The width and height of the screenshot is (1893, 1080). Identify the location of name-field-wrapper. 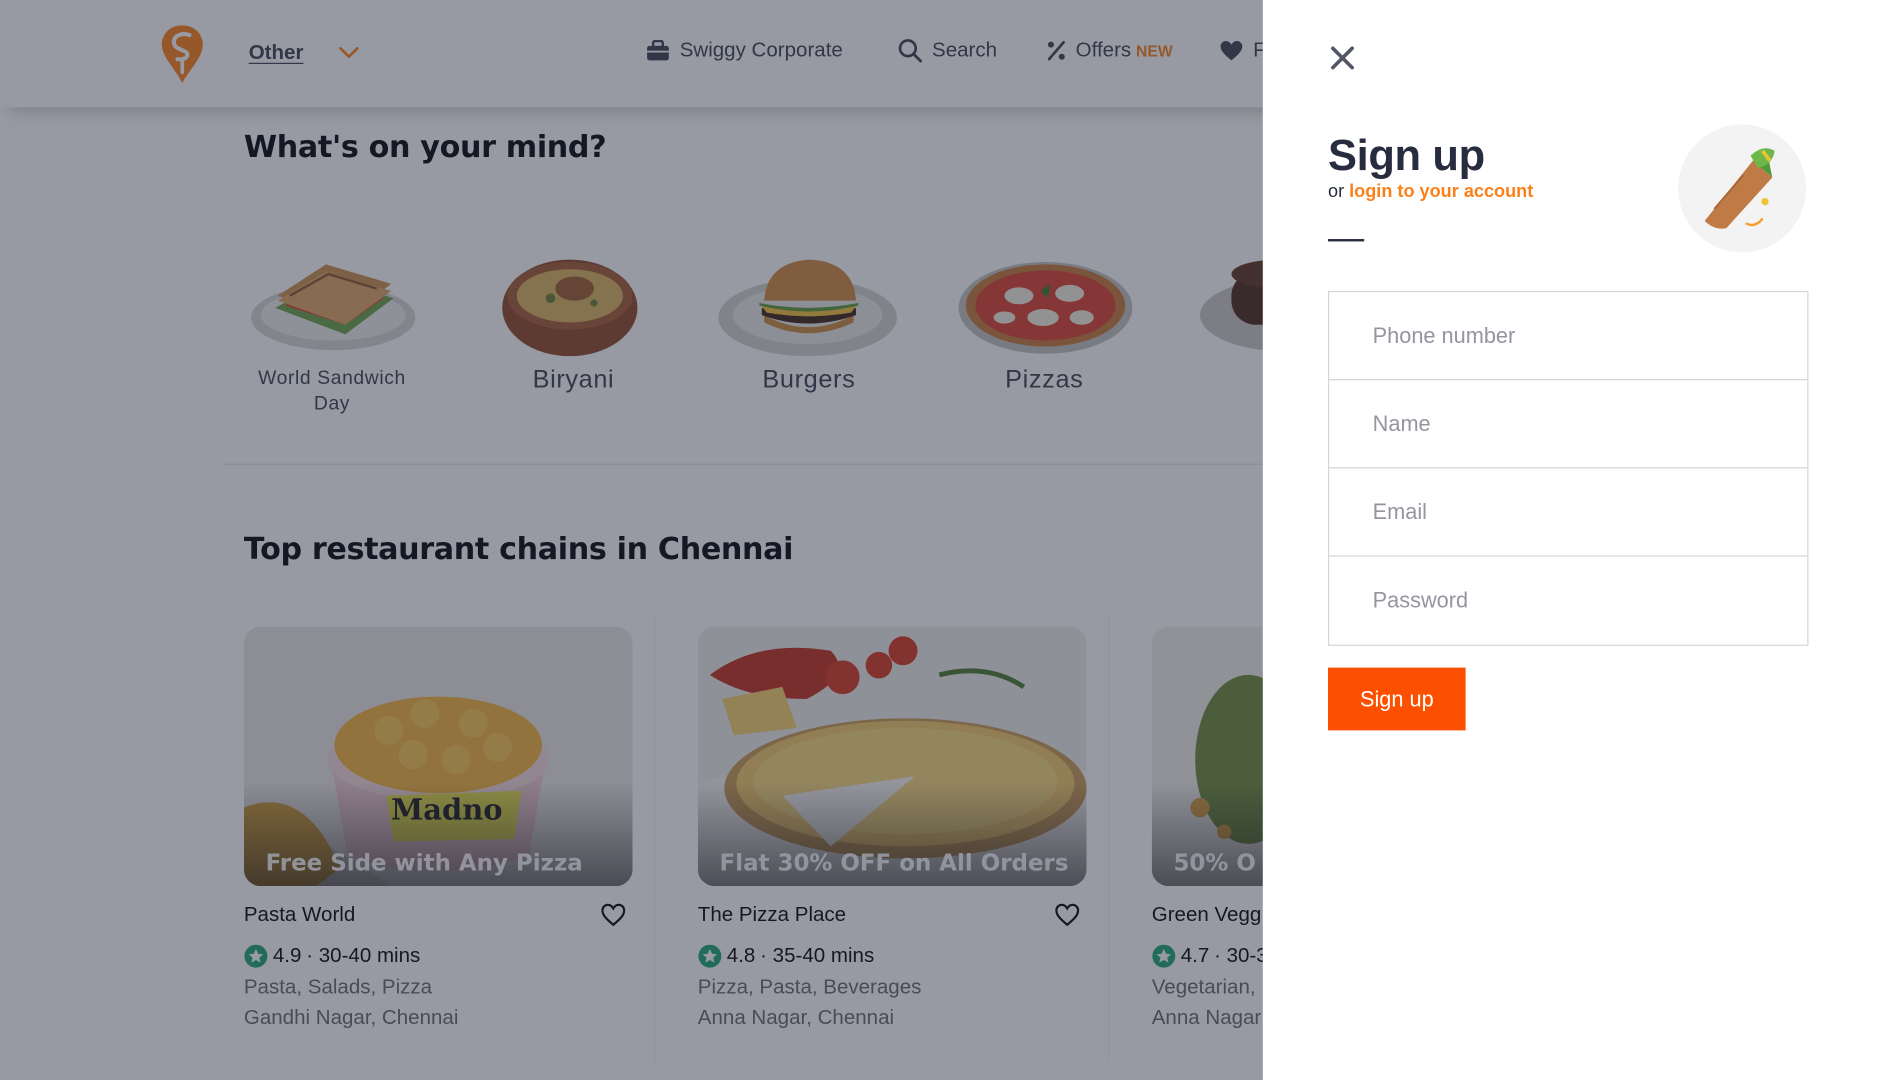
(1568, 424).